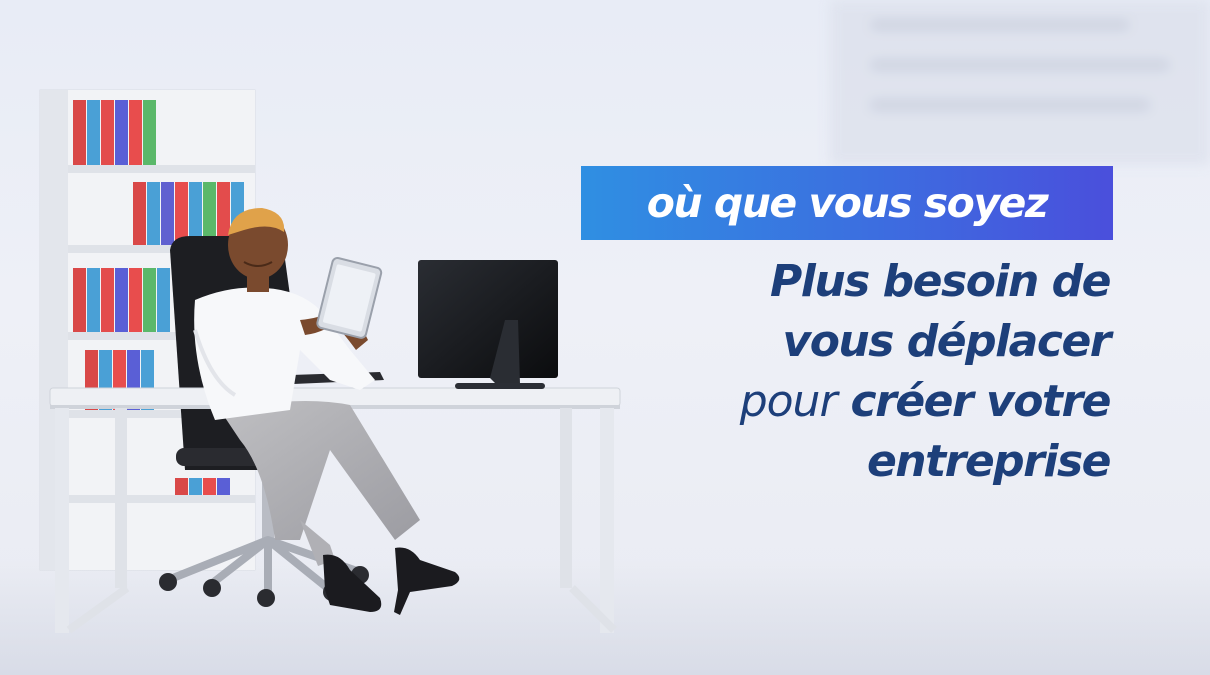  I want to click on headline-line-3: pour créer votre, so click(851, 402).